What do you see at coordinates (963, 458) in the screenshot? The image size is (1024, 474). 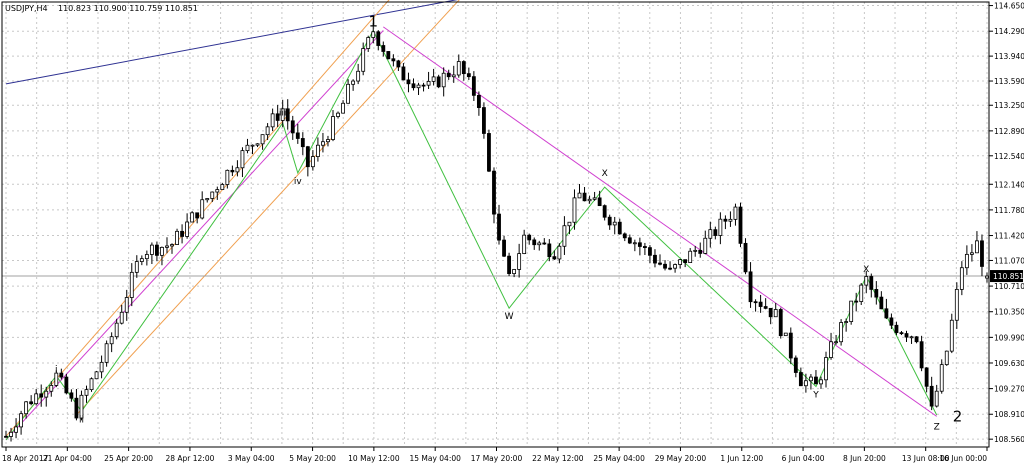 I see `x-tick-label: 16 Jun 00:00` at bounding box center [963, 458].